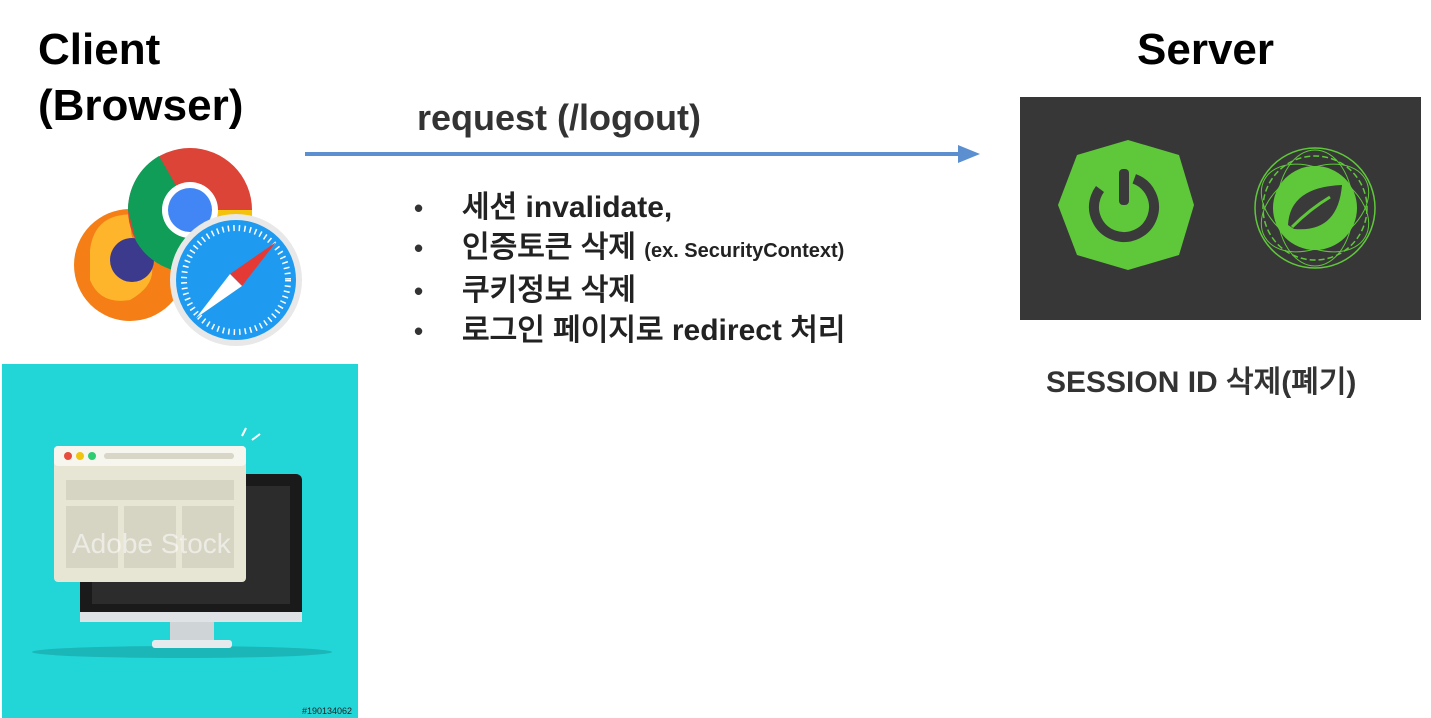  Describe the element at coordinates (326, 711) in the screenshot. I see `stock-id: #190134062` at that location.